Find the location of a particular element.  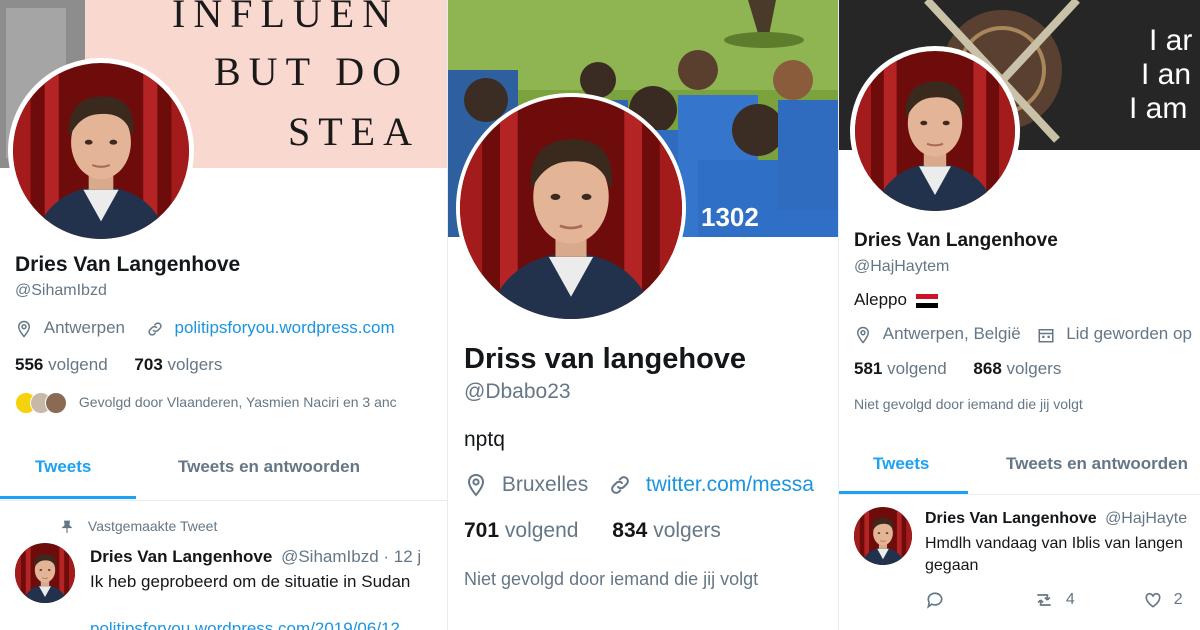

banner-text-line-1: INFLUEN is located at coordinates (286, 18).